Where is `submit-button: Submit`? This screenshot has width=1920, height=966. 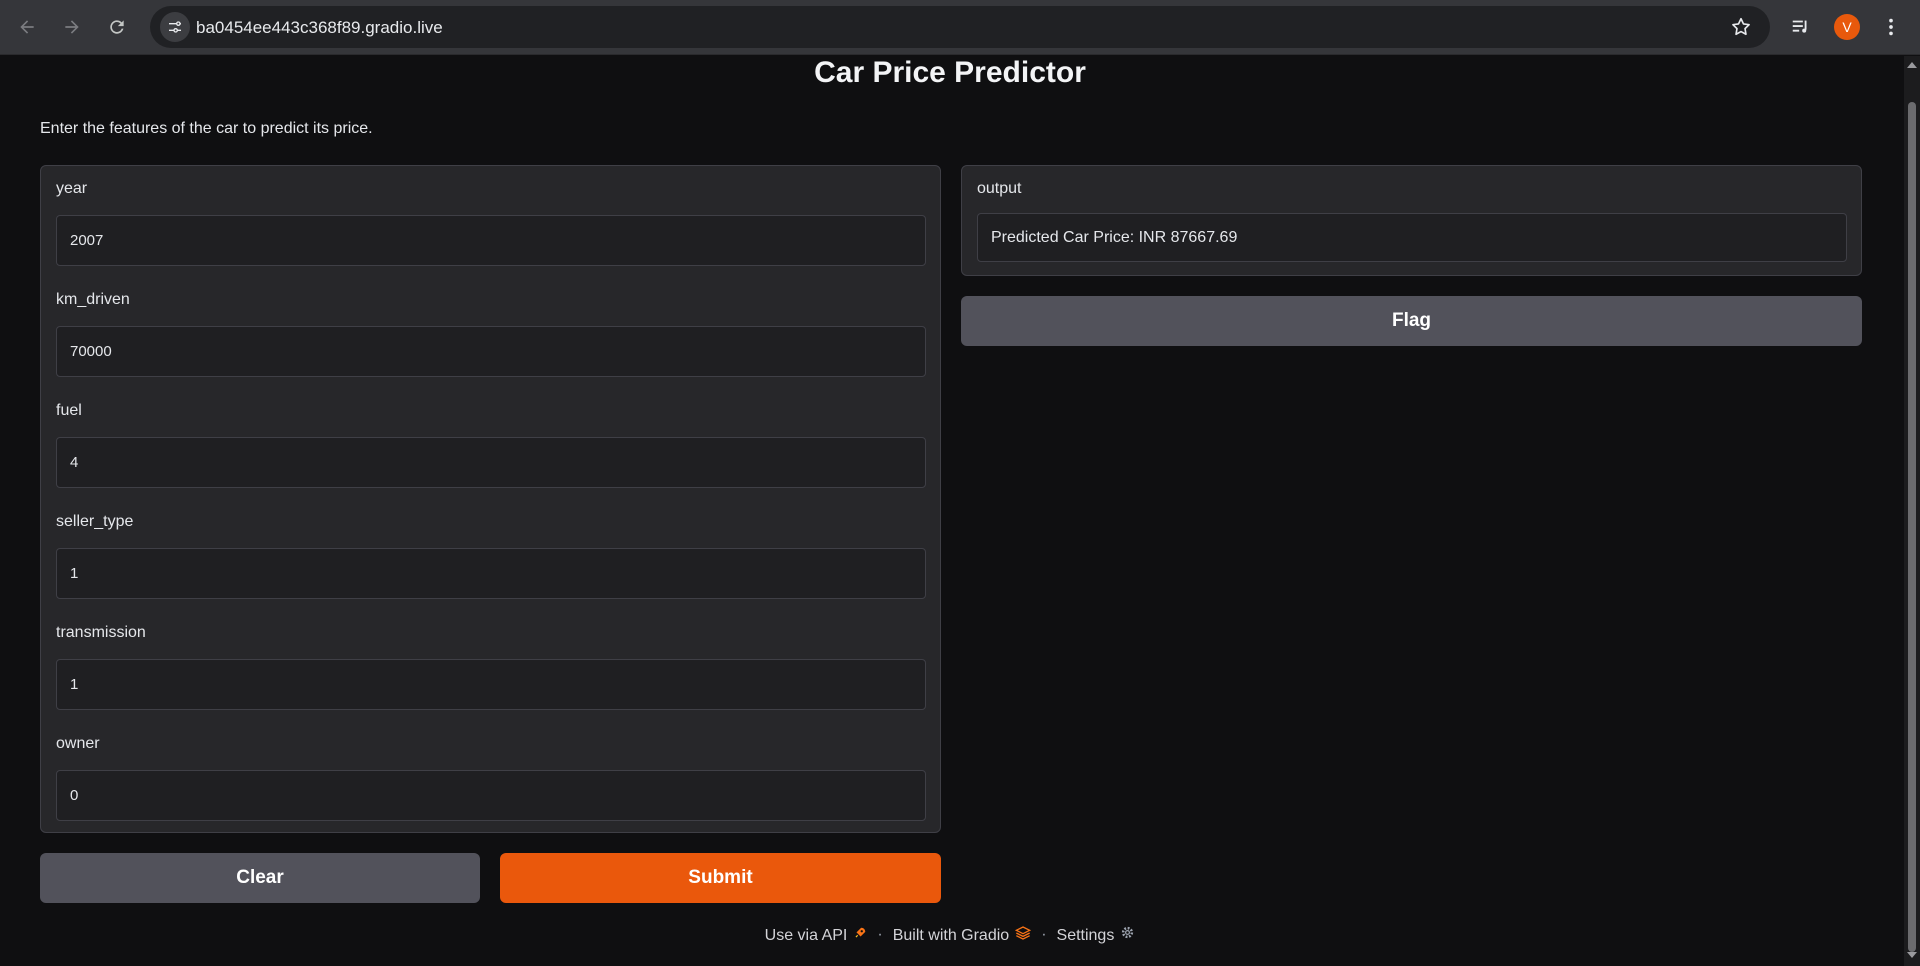 submit-button: Submit is located at coordinates (720, 878).